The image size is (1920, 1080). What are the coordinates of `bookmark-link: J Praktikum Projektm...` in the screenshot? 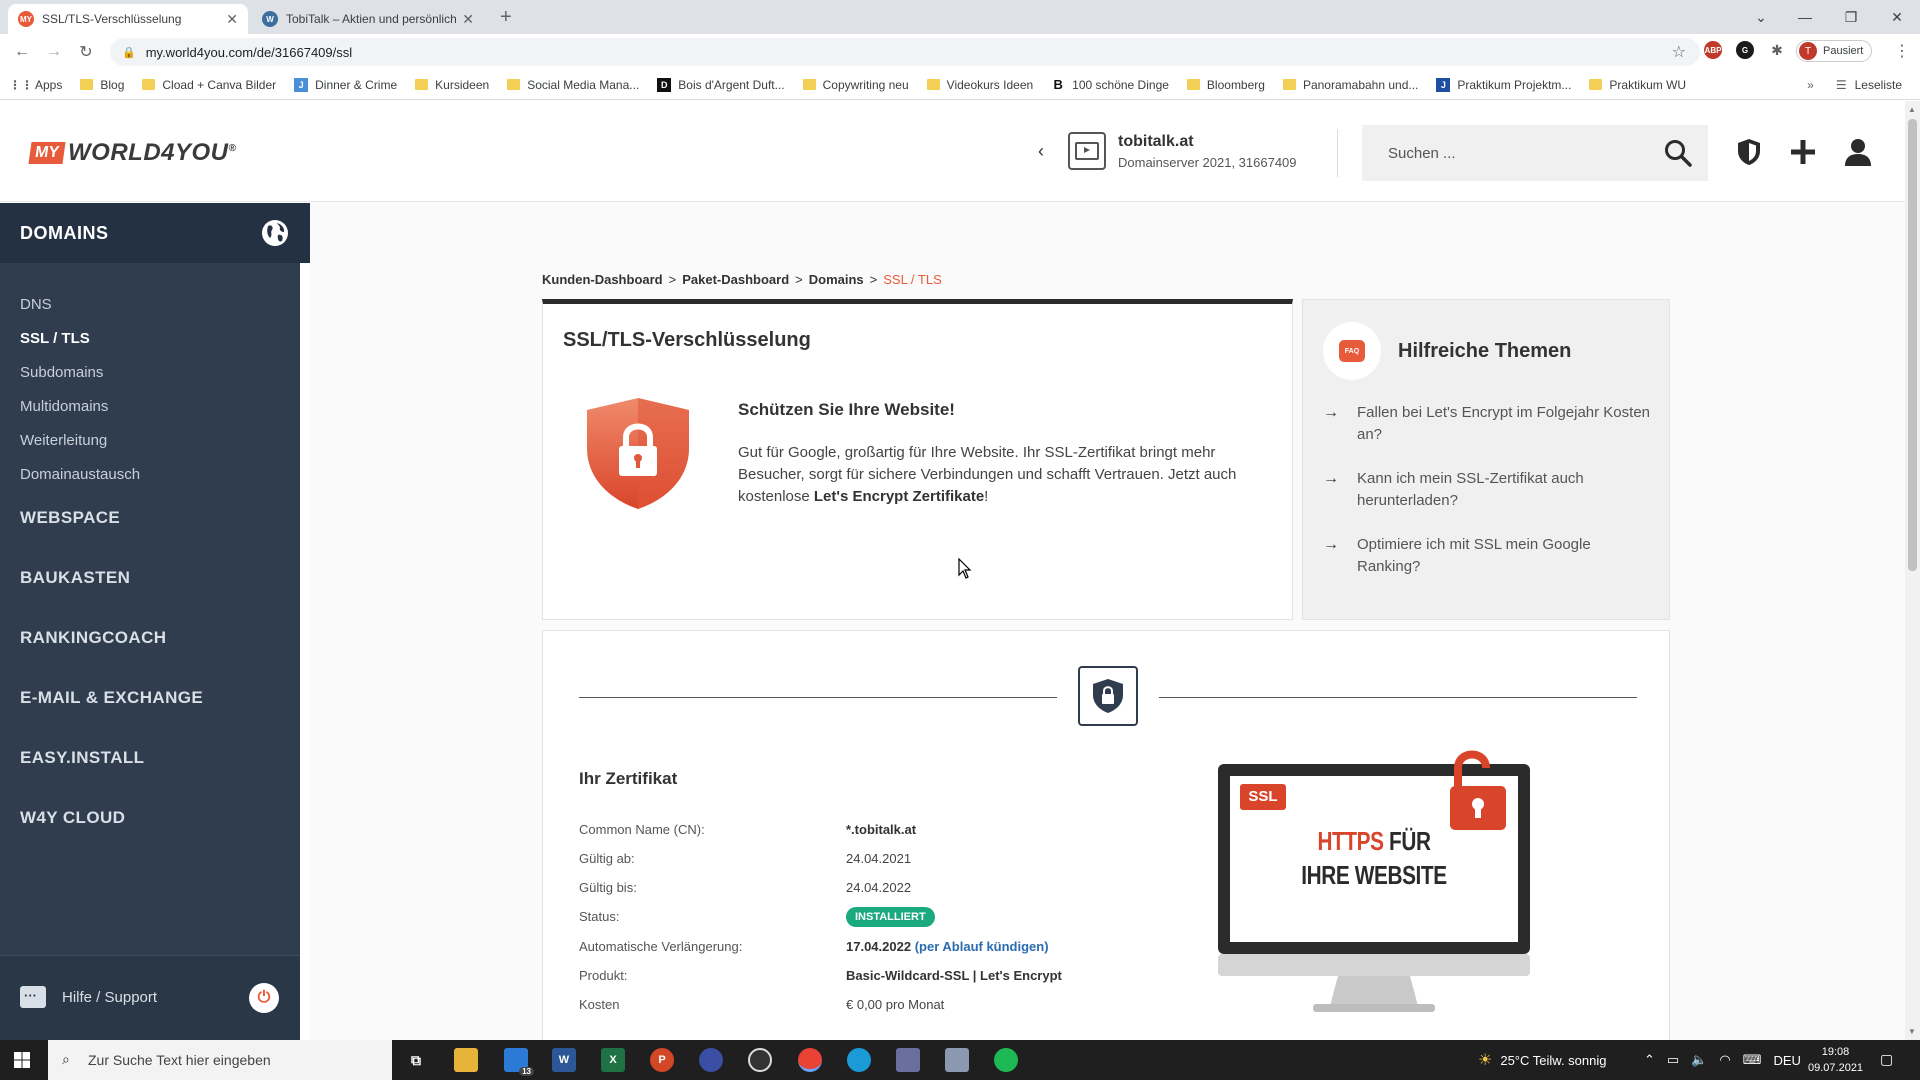 It's located at (1503, 84).